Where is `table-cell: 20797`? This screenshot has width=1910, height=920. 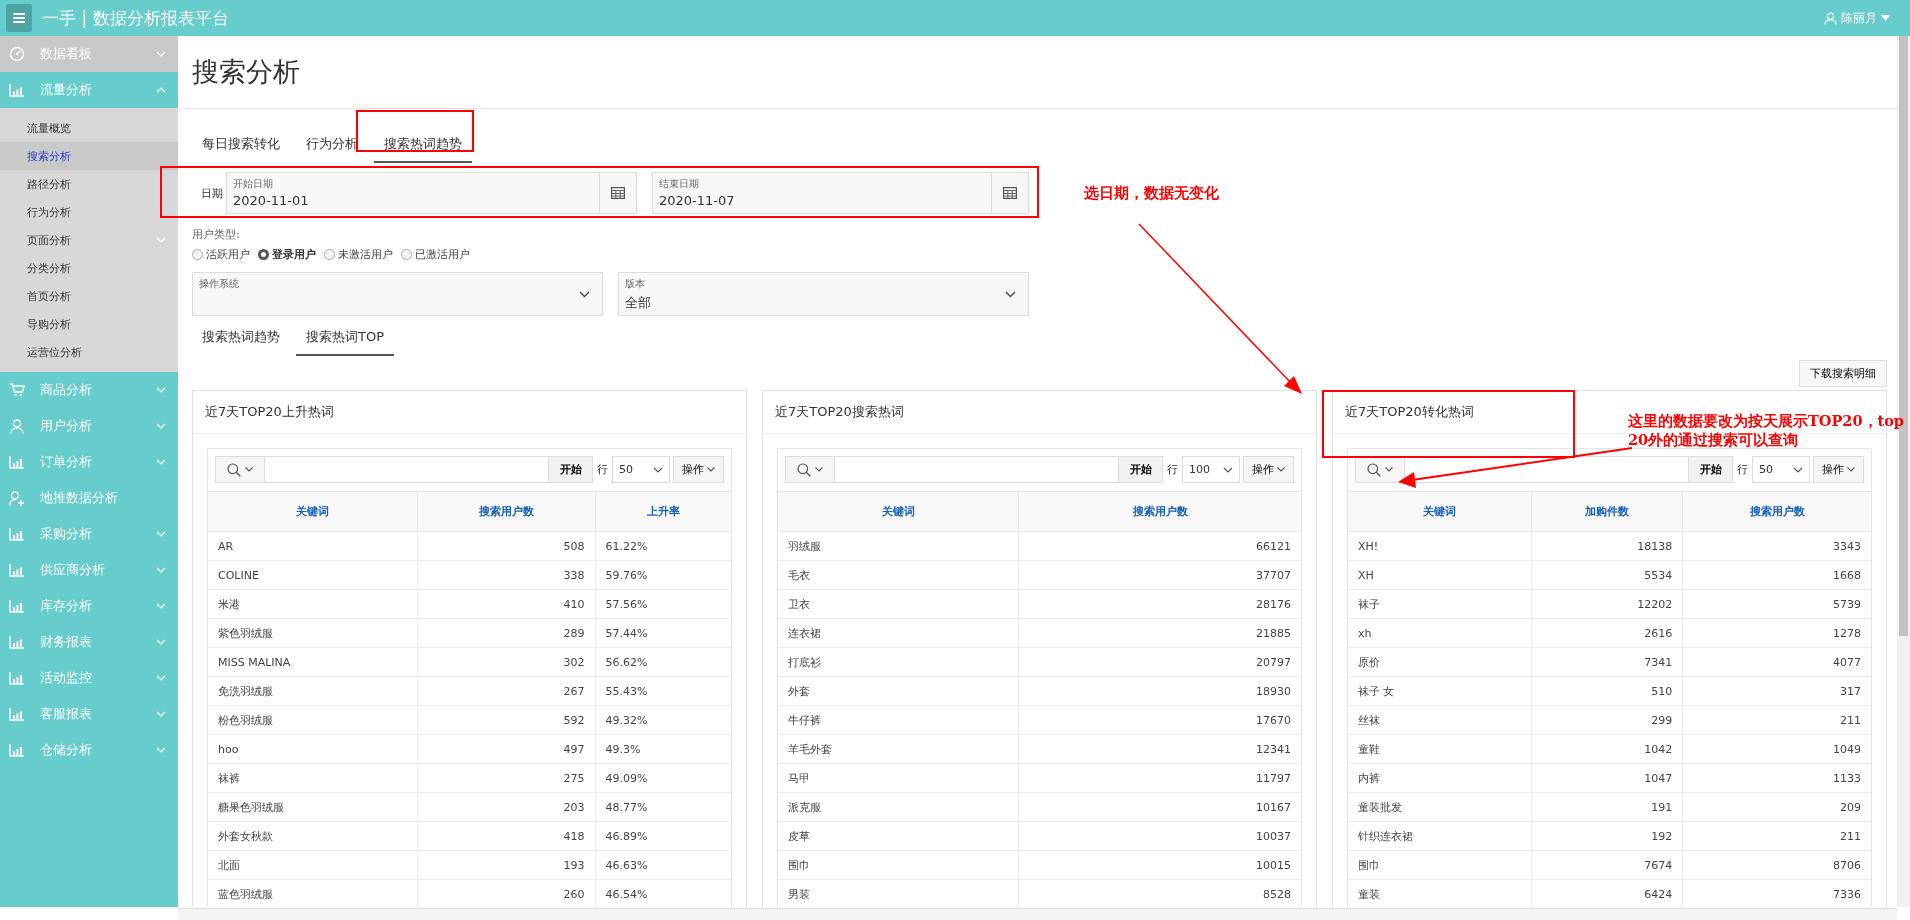
table-cell: 20797 is located at coordinates (1273, 662).